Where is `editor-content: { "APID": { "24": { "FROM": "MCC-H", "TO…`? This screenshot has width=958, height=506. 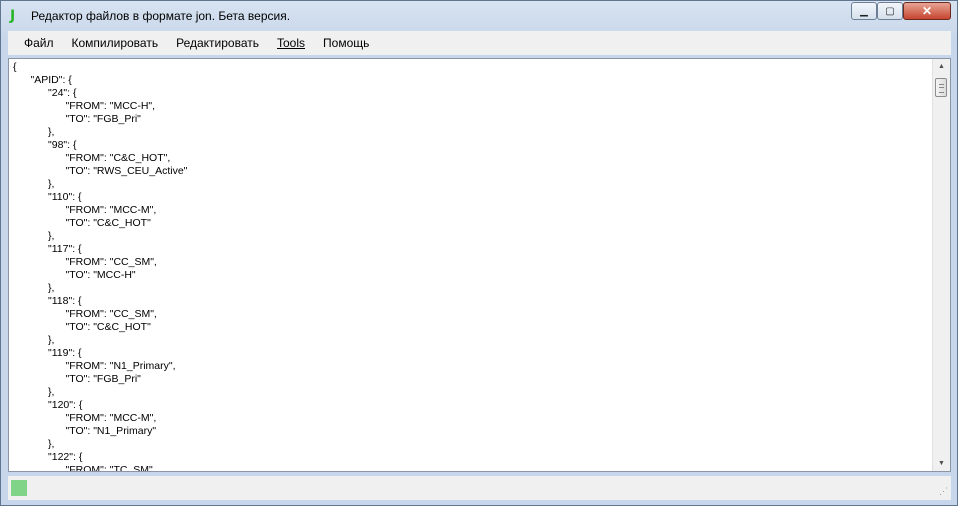 editor-content: { "APID": { "24": { "FROM": "MCC-H", "TO… is located at coordinates (100, 266).